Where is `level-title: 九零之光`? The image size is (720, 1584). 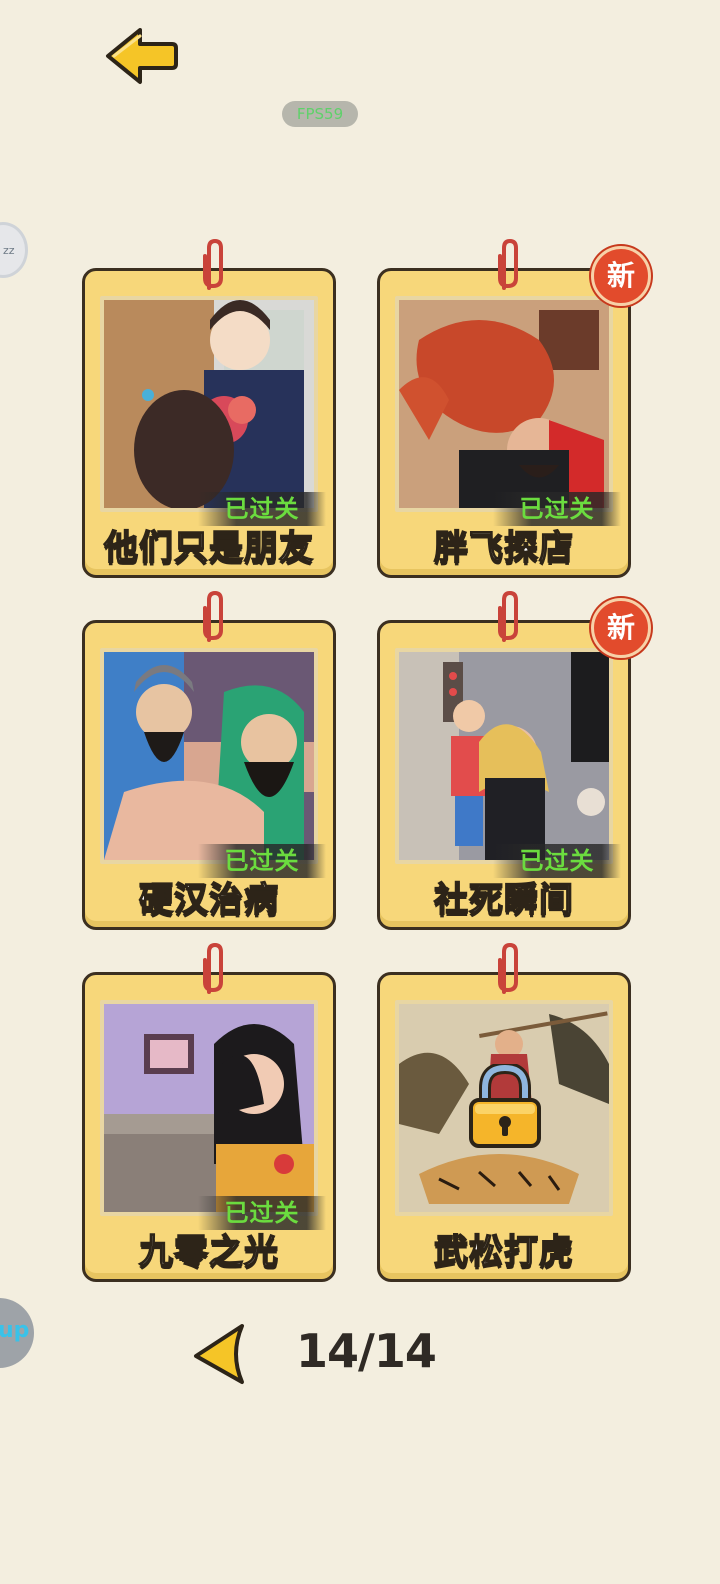
level-title: 九零之光 is located at coordinates (208, 1252).